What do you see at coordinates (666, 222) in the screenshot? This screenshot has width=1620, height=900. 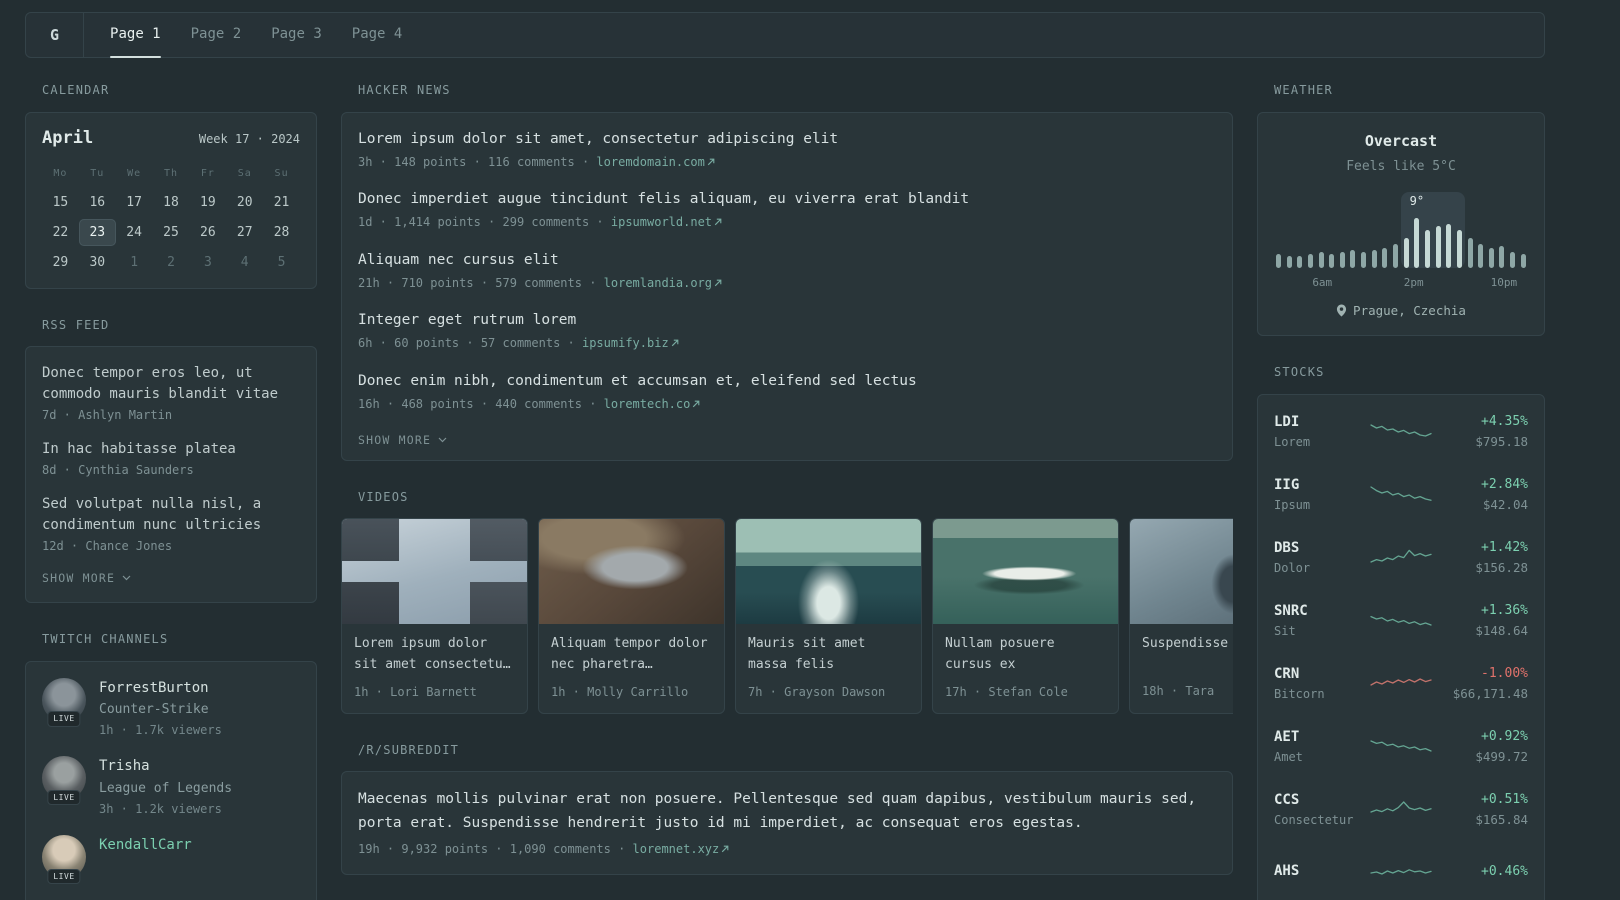 I see `story-domain: ipsumworld.net` at bounding box center [666, 222].